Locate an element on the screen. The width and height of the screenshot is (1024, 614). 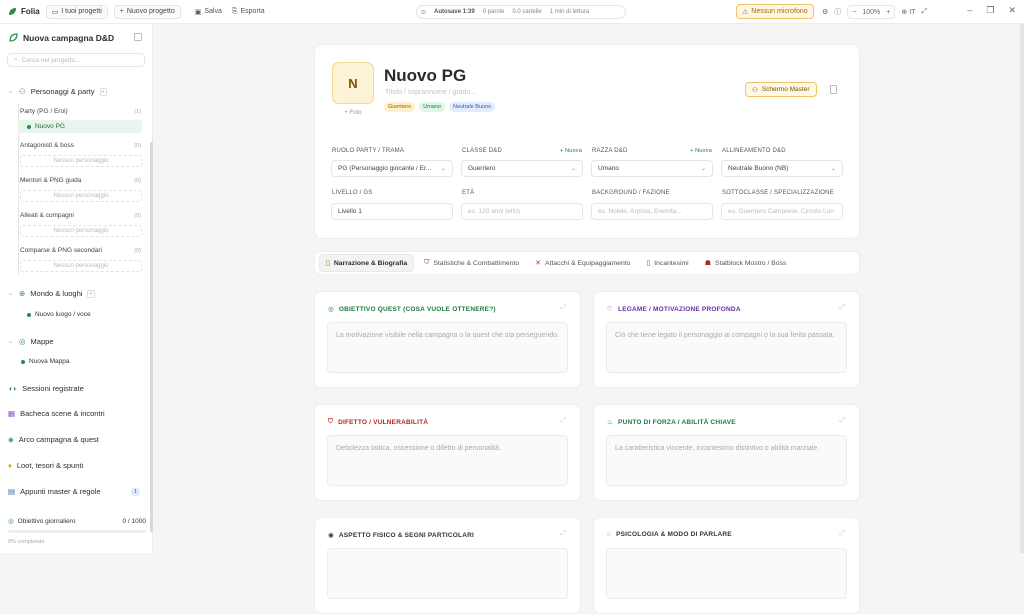
character-name: Nuovo PG is located at coordinates (425, 76).